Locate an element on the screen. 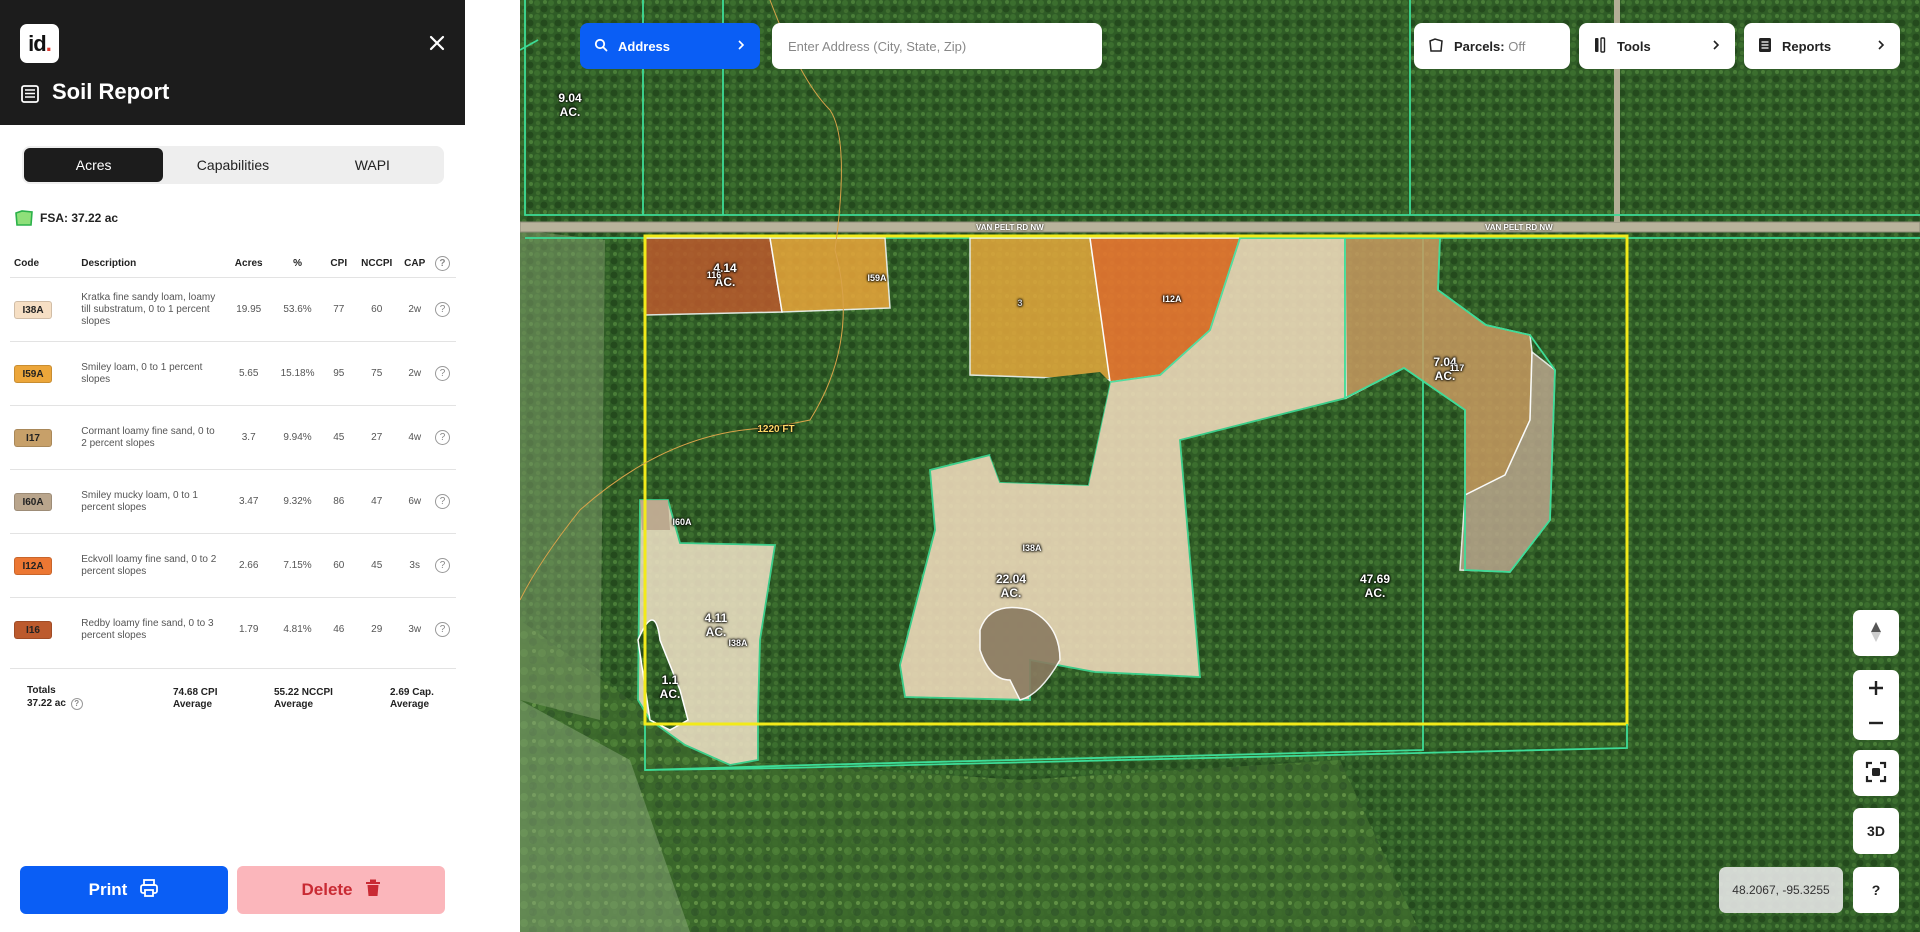 This screenshot has height=932, width=1920. soil-percent: 9.94% is located at coordinates (297, 437).